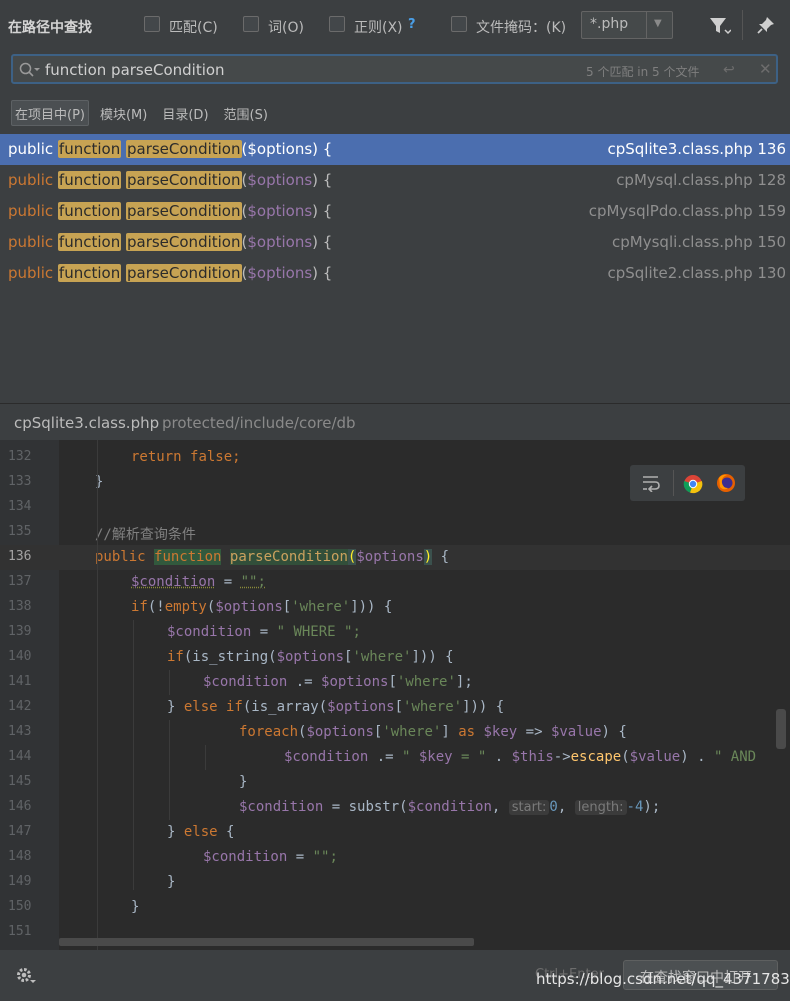 The height and width of the screenshot is (1001, 790). I want to click on param-hint: start:, so click(529, 807).